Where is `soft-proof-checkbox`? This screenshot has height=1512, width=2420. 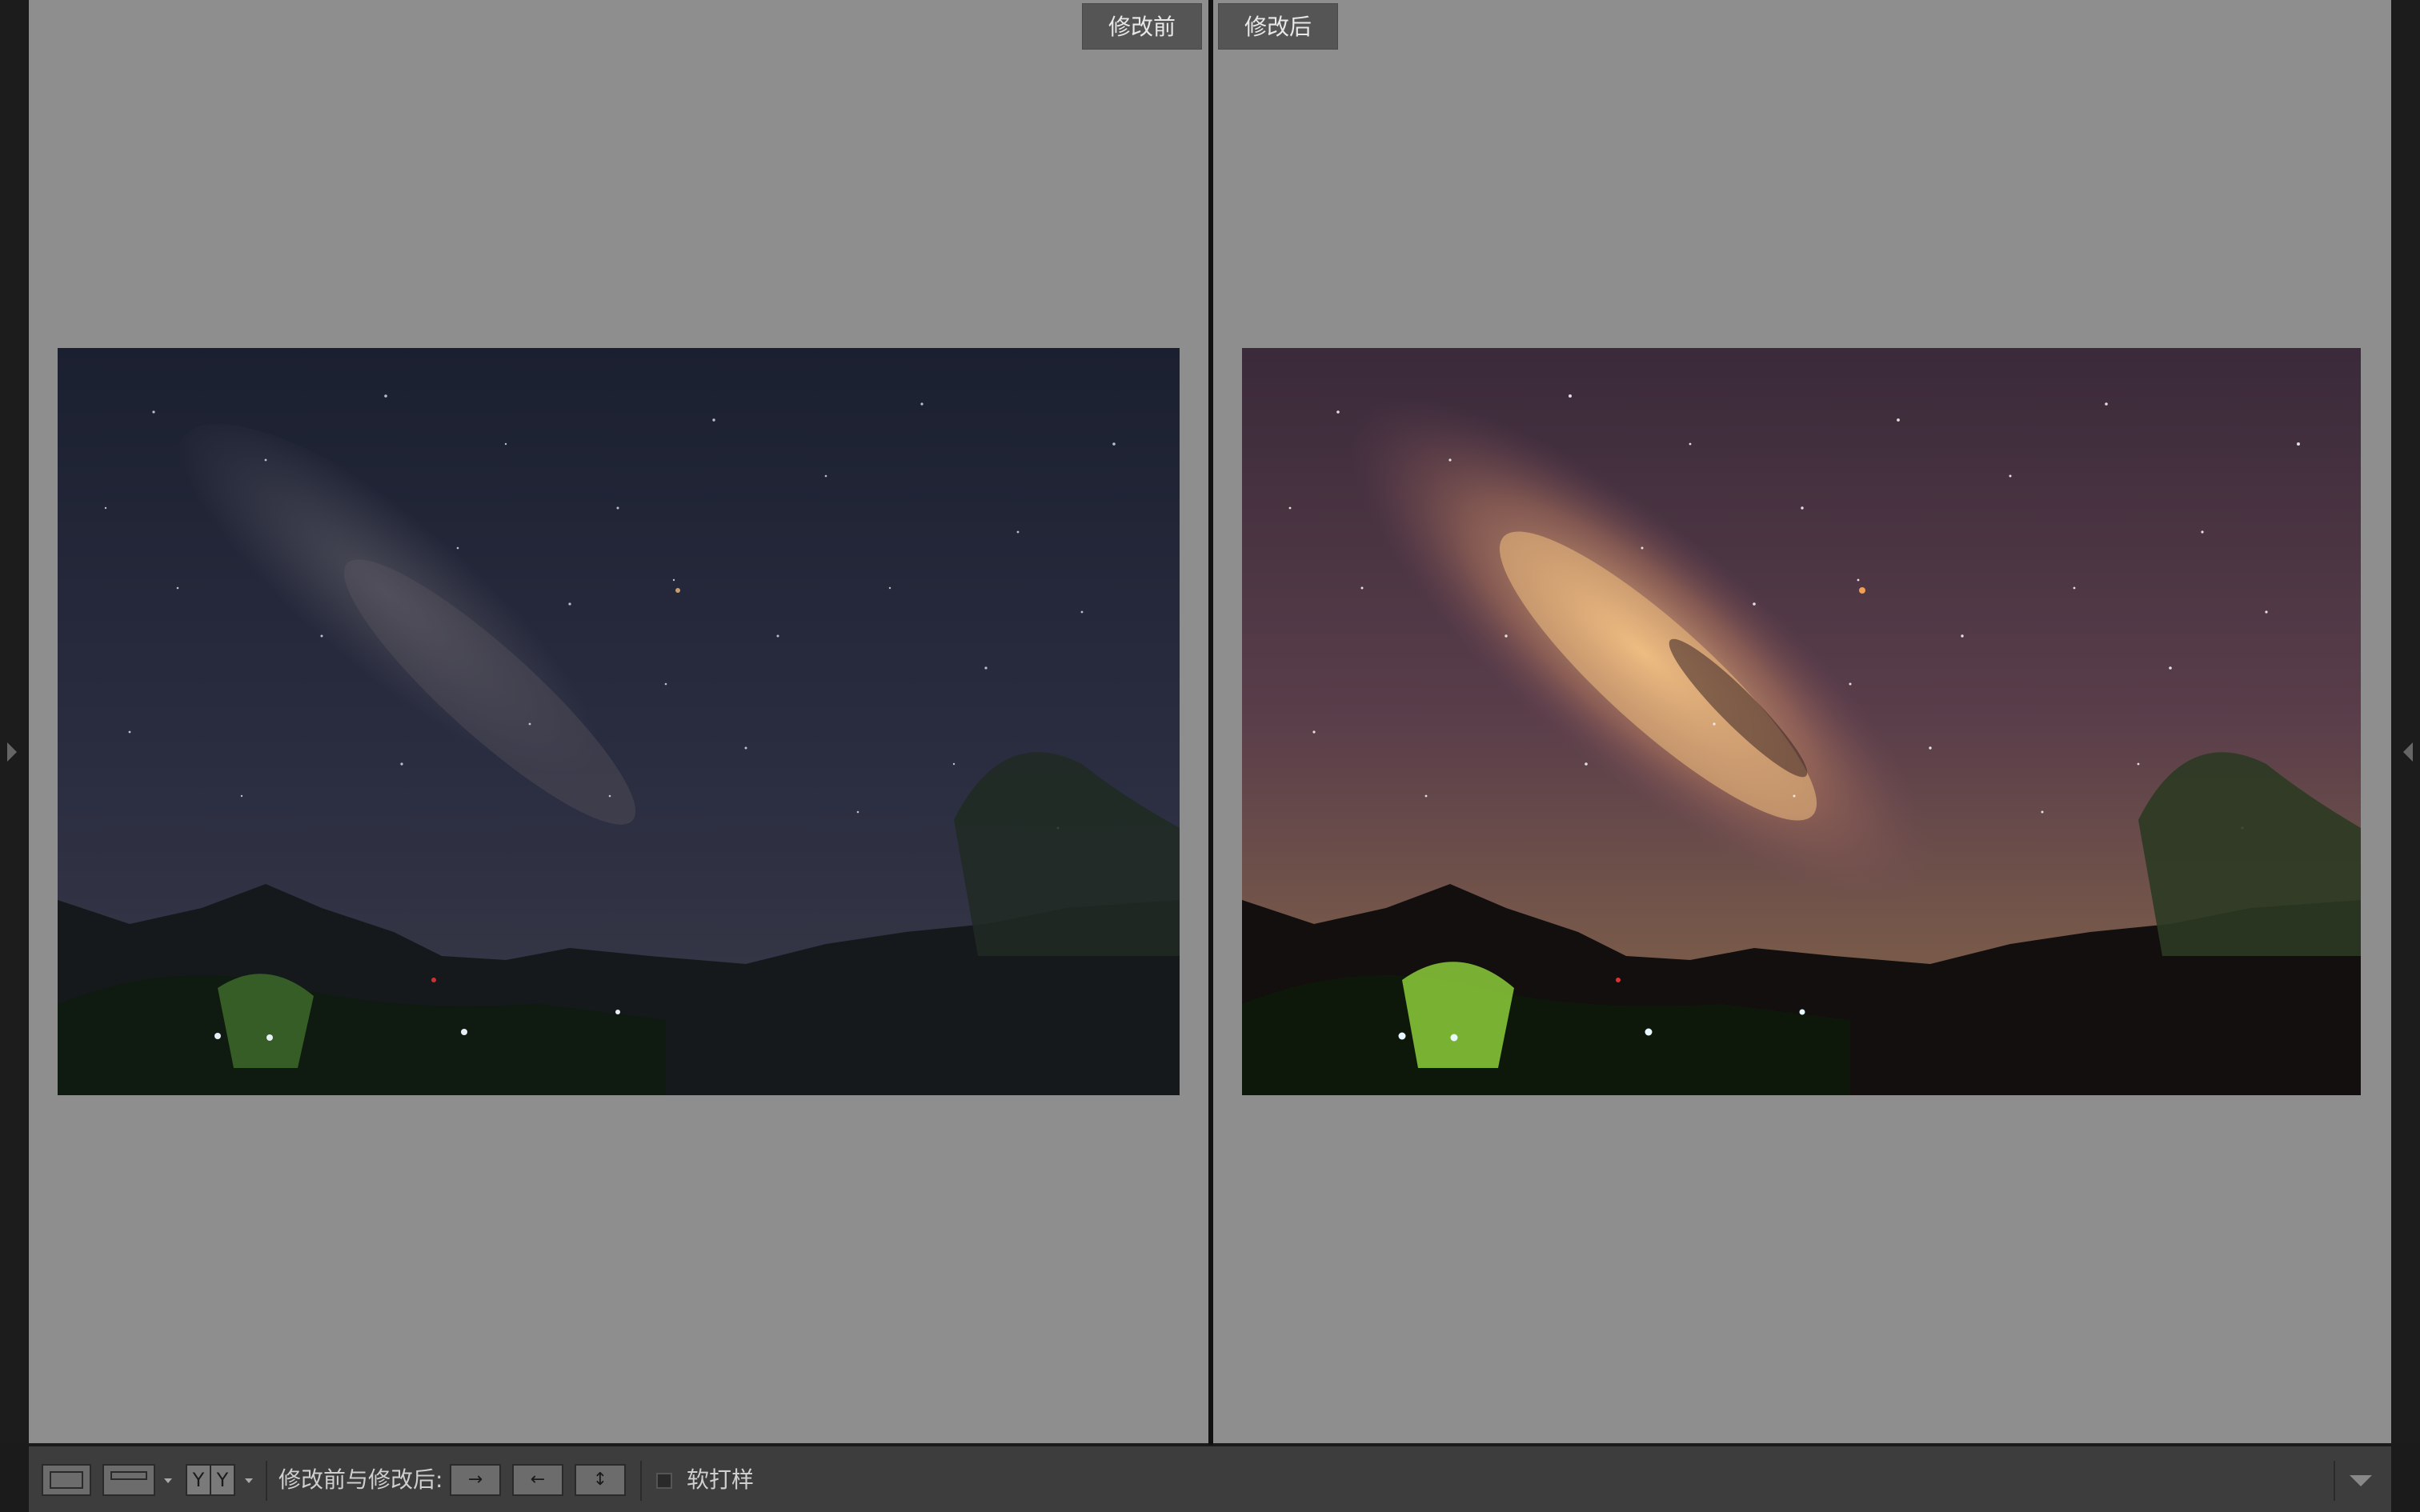 soft-proof-checkbox is located at coordinates (664, 1481).